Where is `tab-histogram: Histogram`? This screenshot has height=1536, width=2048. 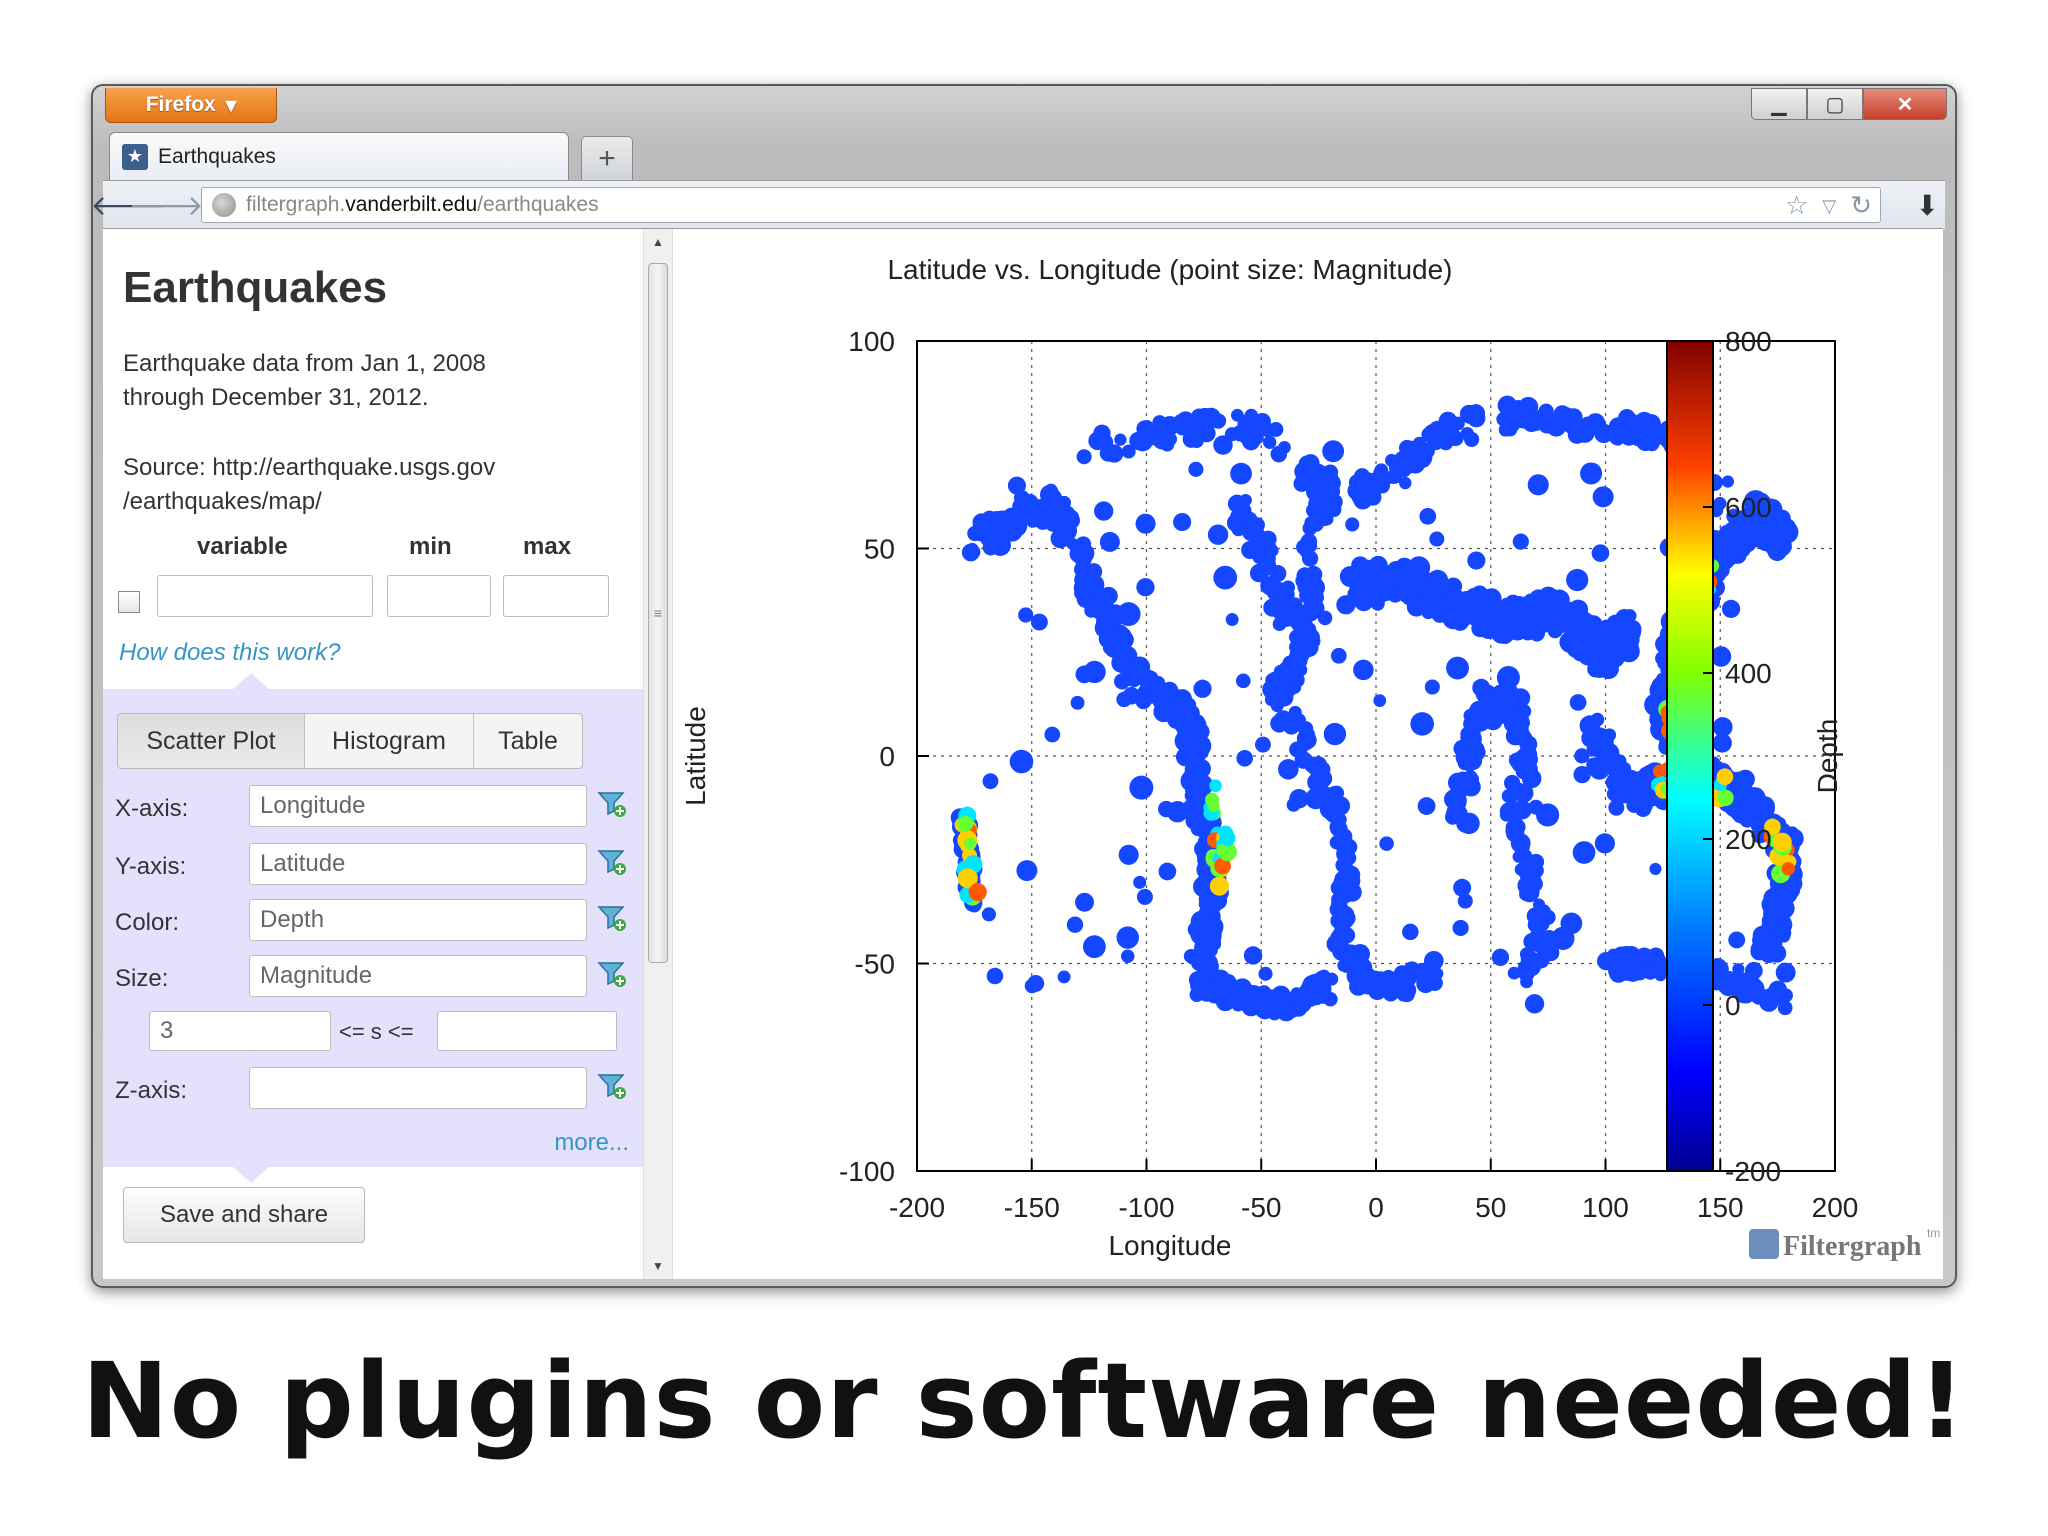
tab-histogram: Histogram is located at coordinates (389, 741).